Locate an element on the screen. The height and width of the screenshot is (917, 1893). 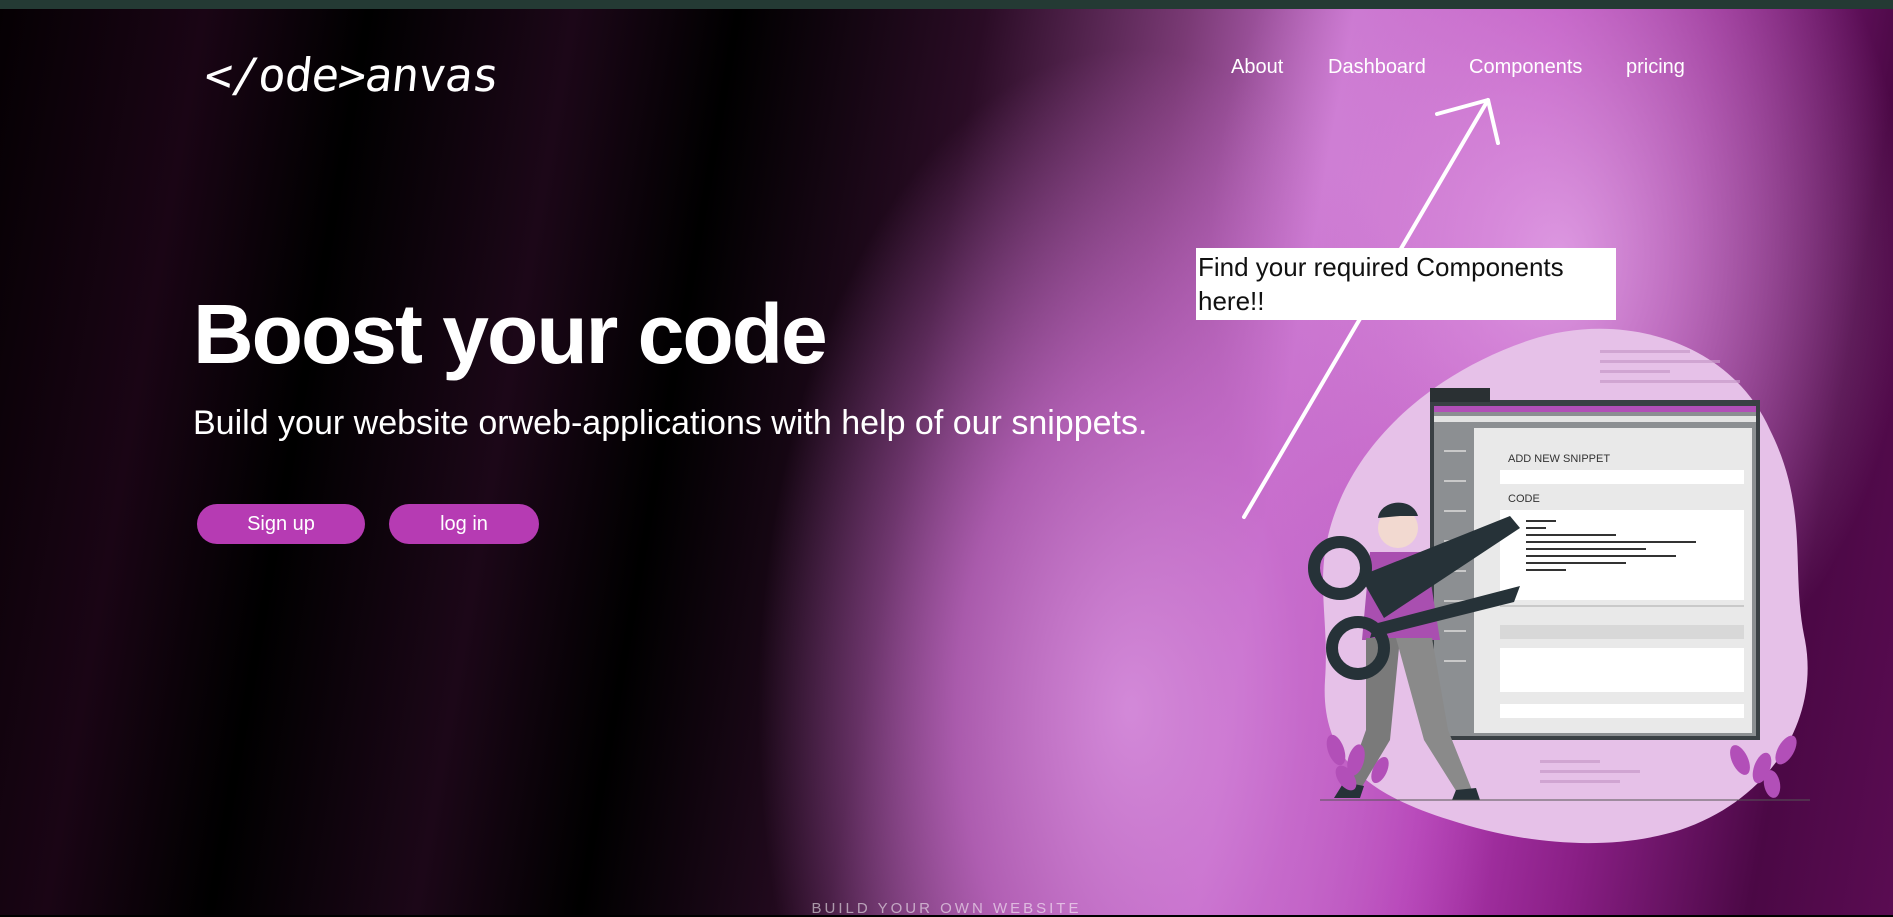
illustration-code-label: CODE is located at coordinates (1524, 499).